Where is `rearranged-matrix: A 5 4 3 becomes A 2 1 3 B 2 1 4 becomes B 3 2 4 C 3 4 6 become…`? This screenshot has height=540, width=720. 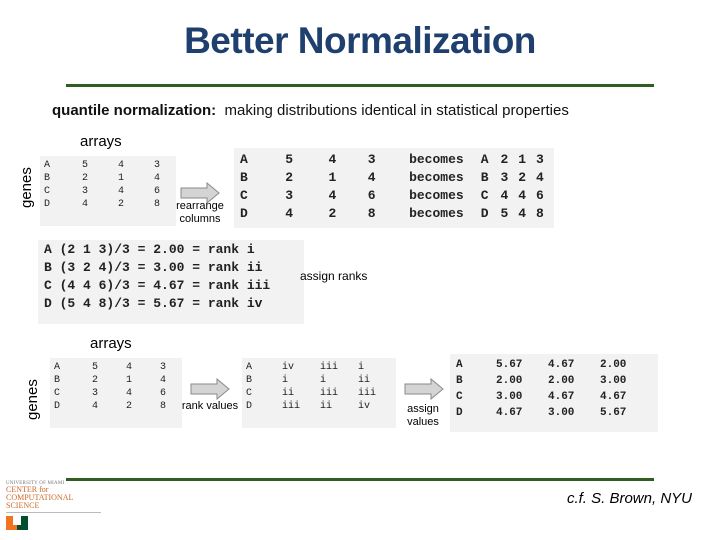 rearranged-matrix: A 5 4 3 becomes A 2 1 3 B 2 1 4 becomes B 3 2 4 C 3 4 6 become… is located at coordinates (394, 188).